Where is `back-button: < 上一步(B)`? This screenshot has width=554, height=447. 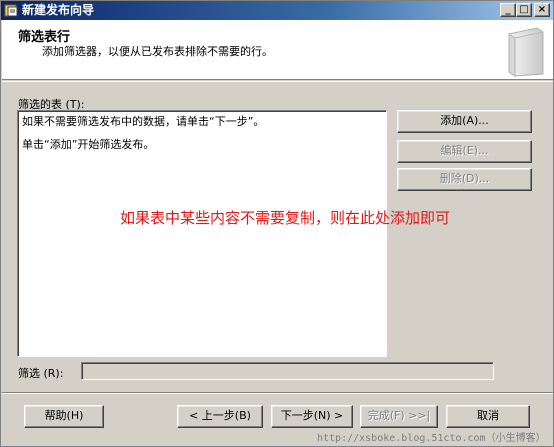
back-button: < 上一步(B) is located at coordinates (220, 416).